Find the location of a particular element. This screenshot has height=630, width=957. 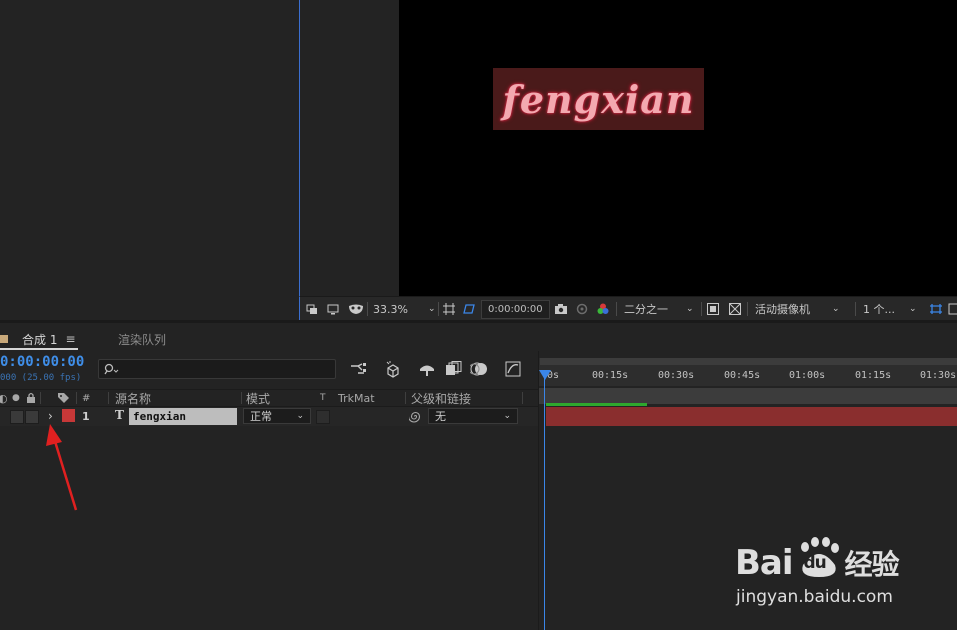

current-time-display: 0:00:00:00 is located at coordinates (42, 362).